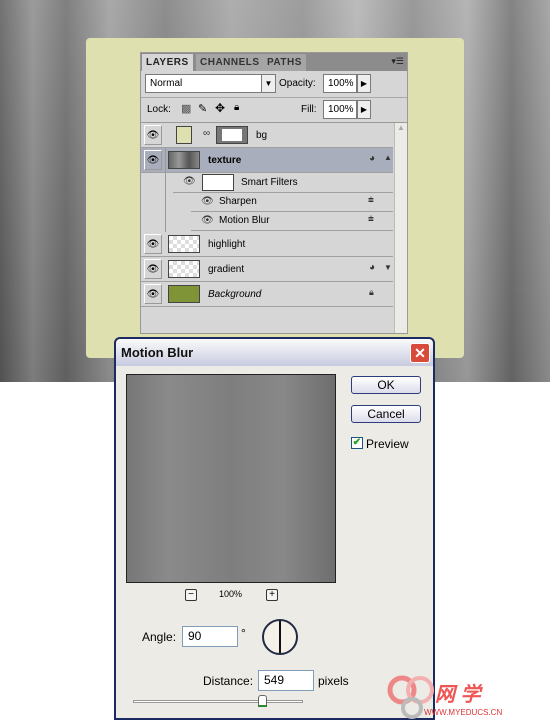  What do you see at coordinates (186, 108) in the screenshot?
I see `lock-transparency-icon: ▩` at bounding box center [186, 108].